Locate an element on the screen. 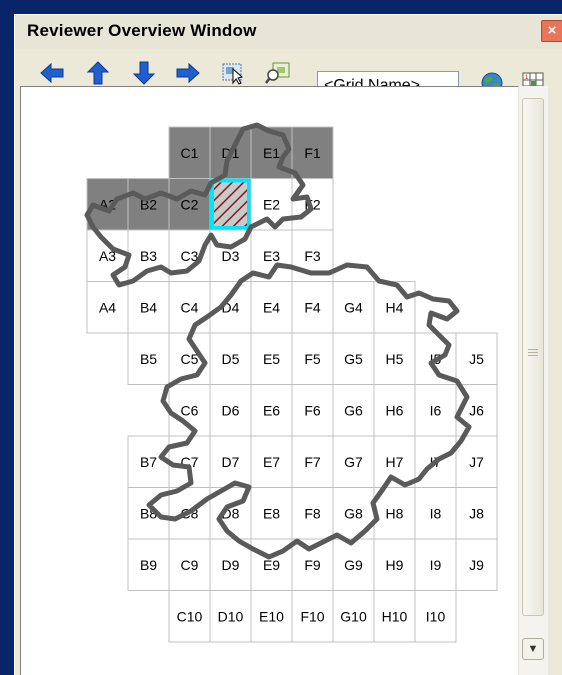 Image resolution: width=562 pixels, height=675 pixels. grid-cell-e6: E6 is located at coordinates (271, 410).